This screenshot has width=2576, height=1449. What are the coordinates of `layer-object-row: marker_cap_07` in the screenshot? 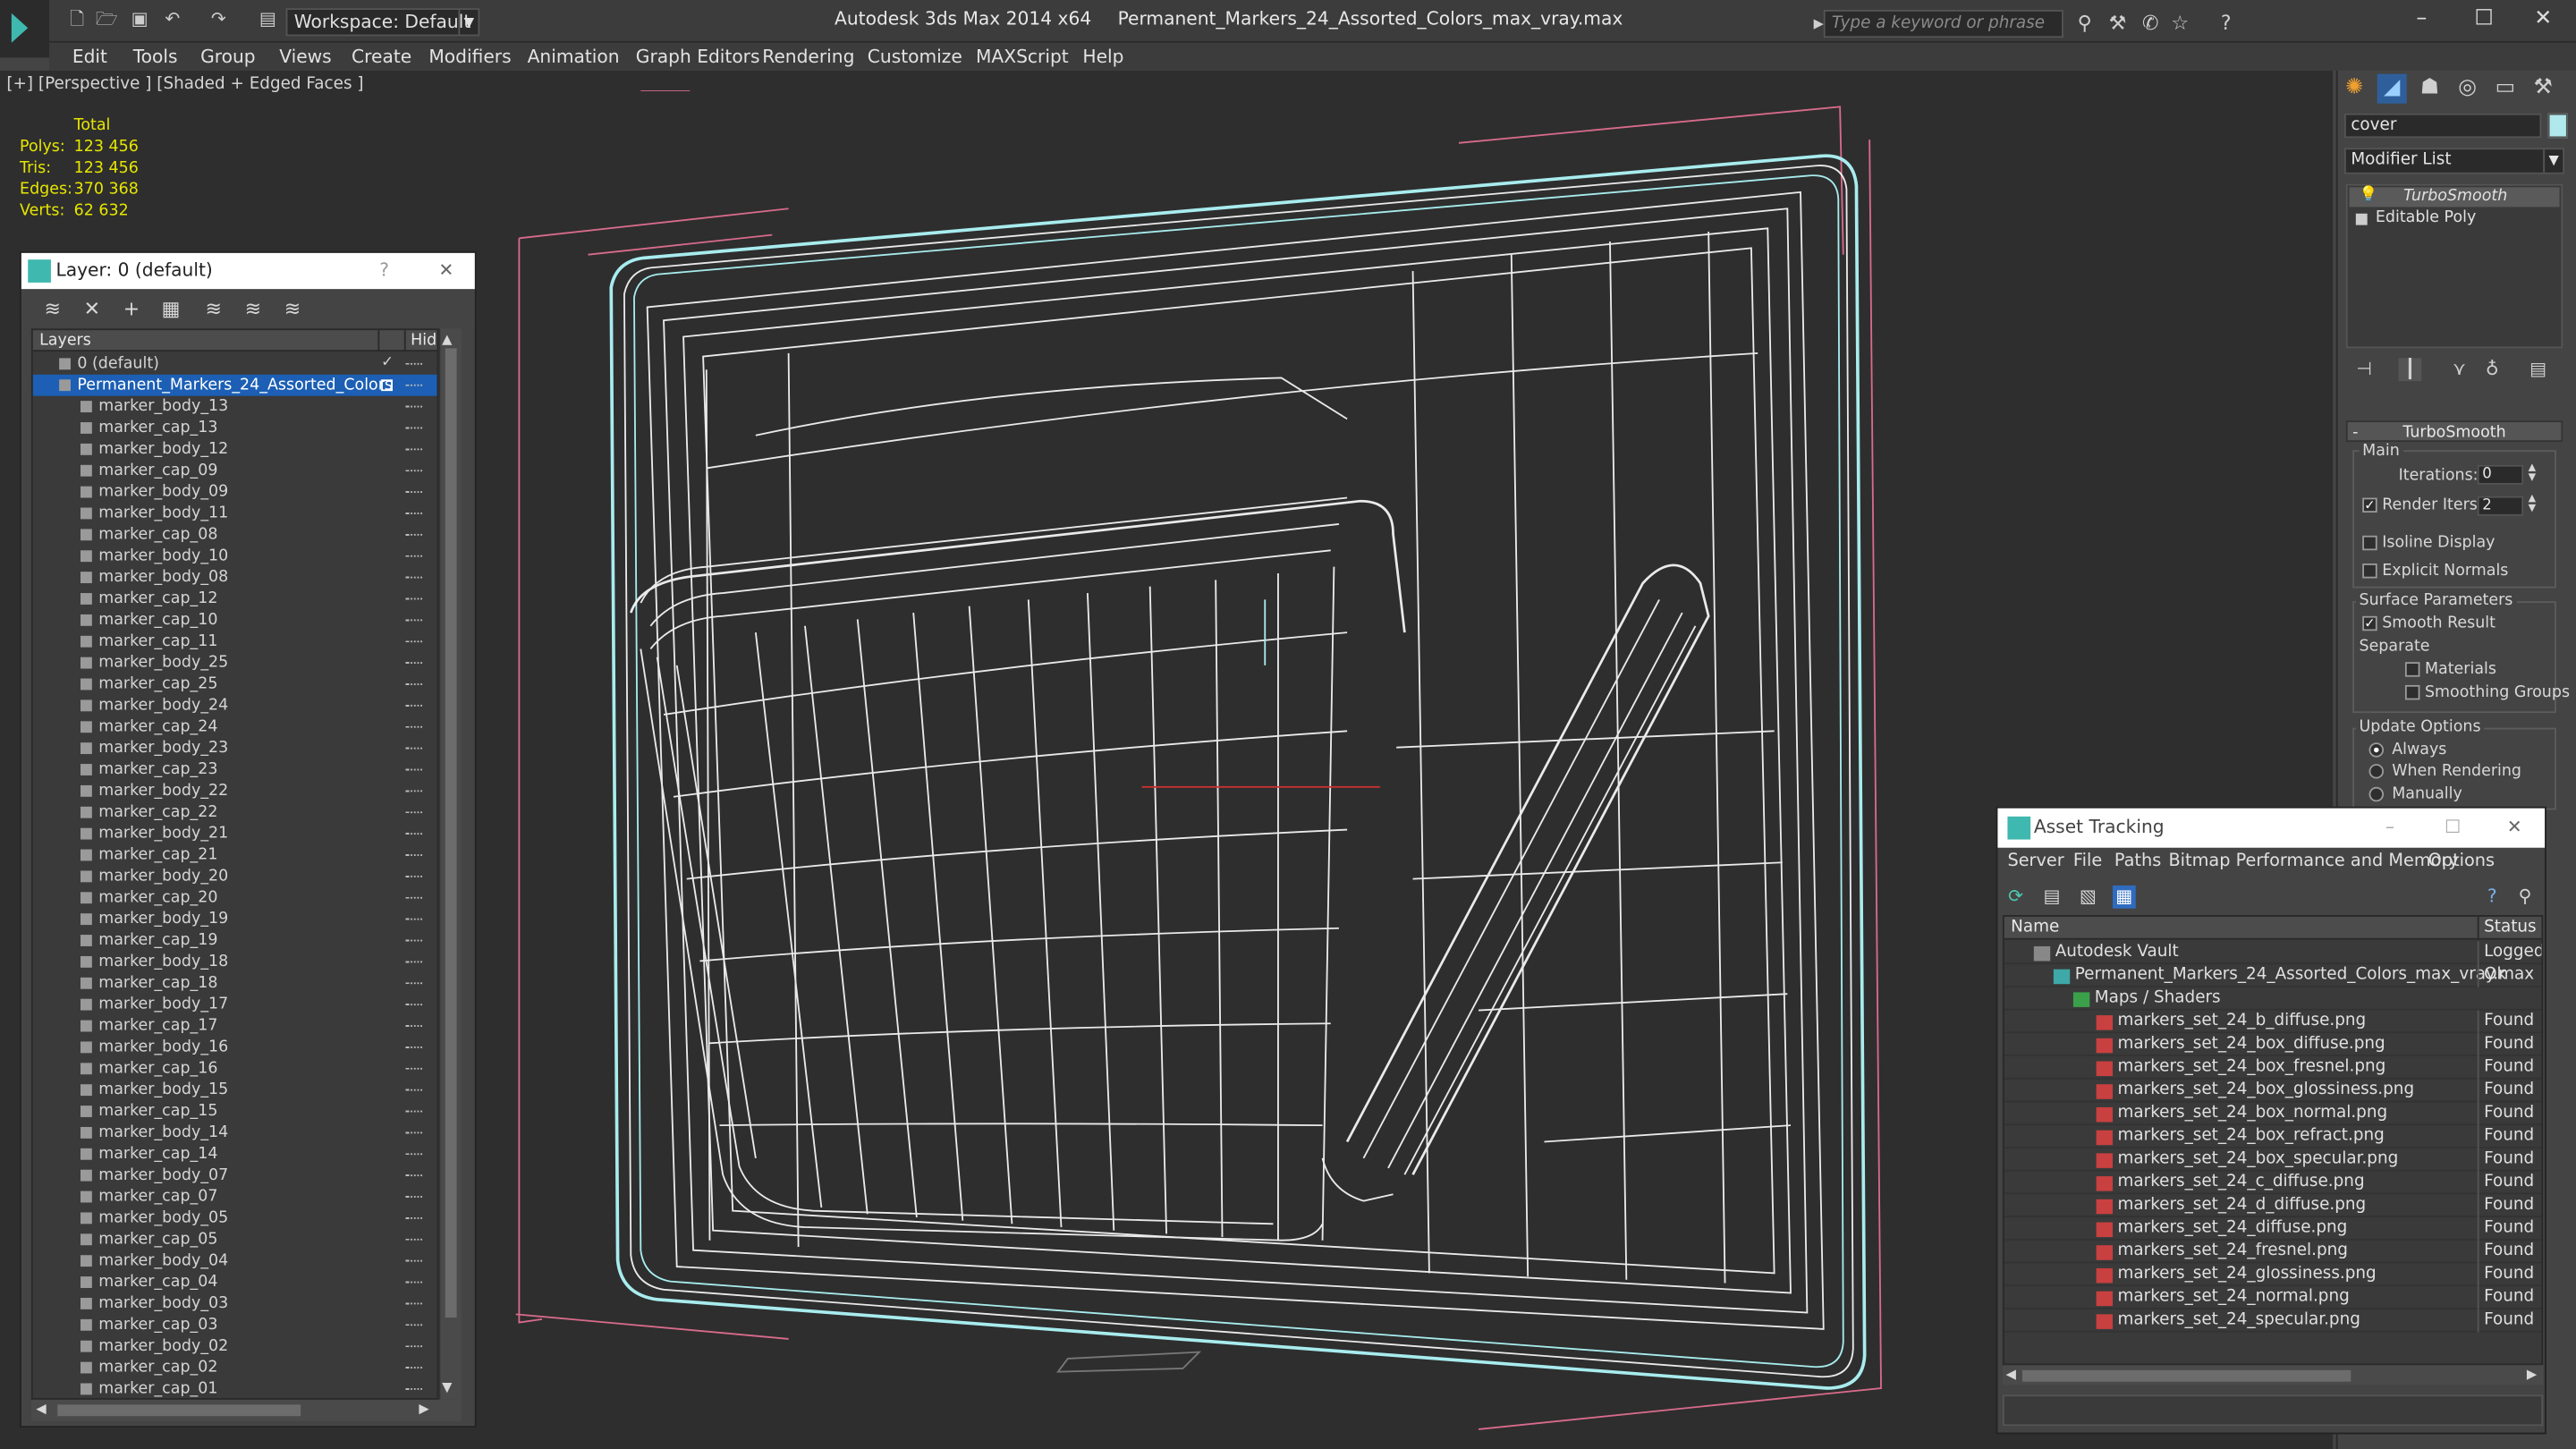 It's located at (235, 1197).